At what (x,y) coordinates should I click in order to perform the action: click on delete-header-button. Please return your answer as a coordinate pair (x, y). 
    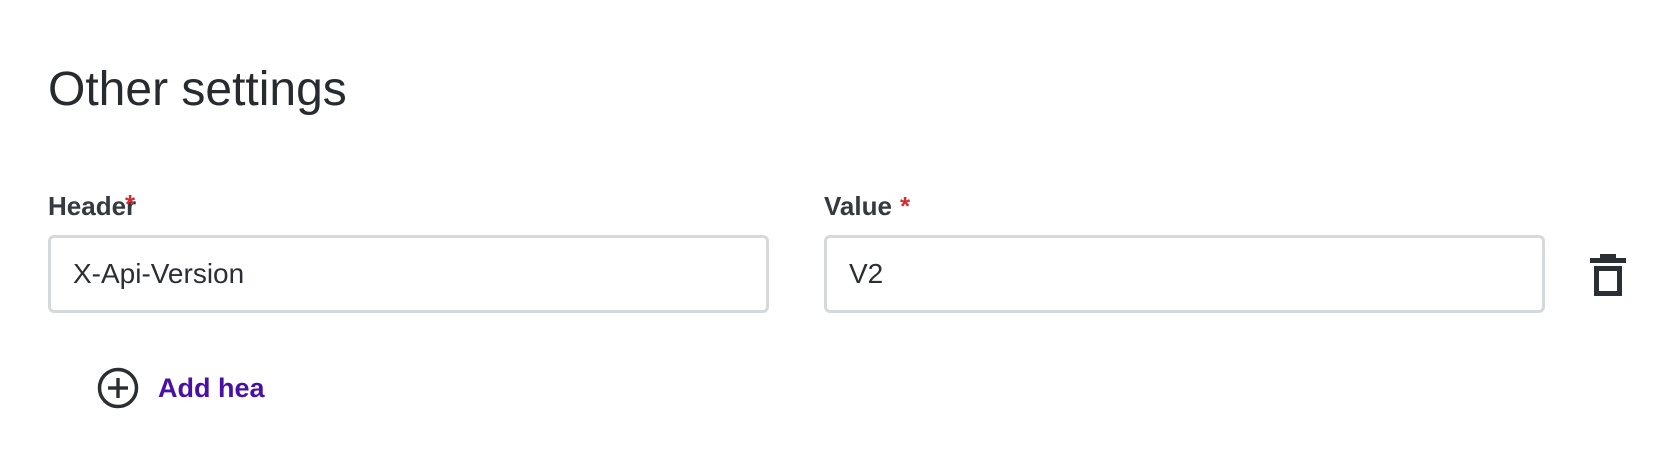
    Looking at the image, I should click on (1608, 275).